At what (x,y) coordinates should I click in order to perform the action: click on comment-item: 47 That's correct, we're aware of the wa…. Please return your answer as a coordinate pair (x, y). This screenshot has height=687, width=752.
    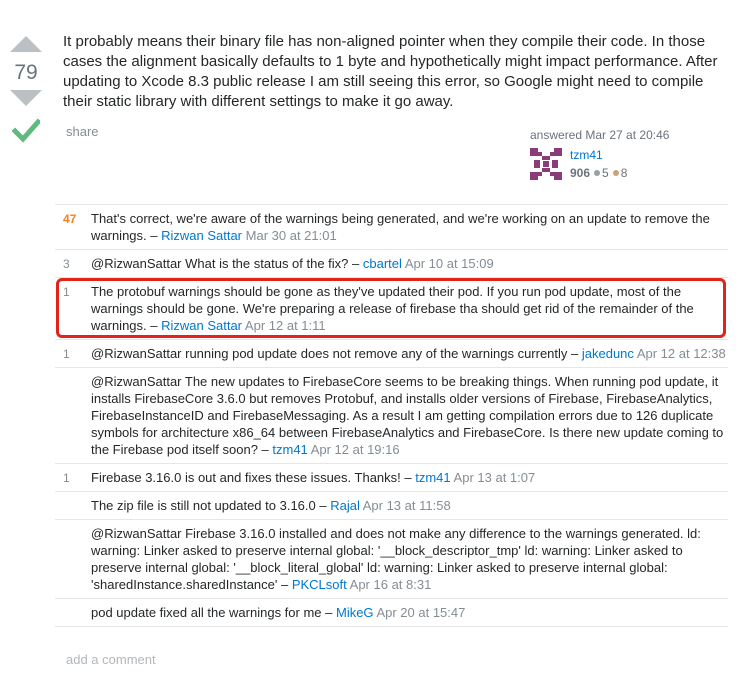
    Looking at the image, I should click on (391, 227).